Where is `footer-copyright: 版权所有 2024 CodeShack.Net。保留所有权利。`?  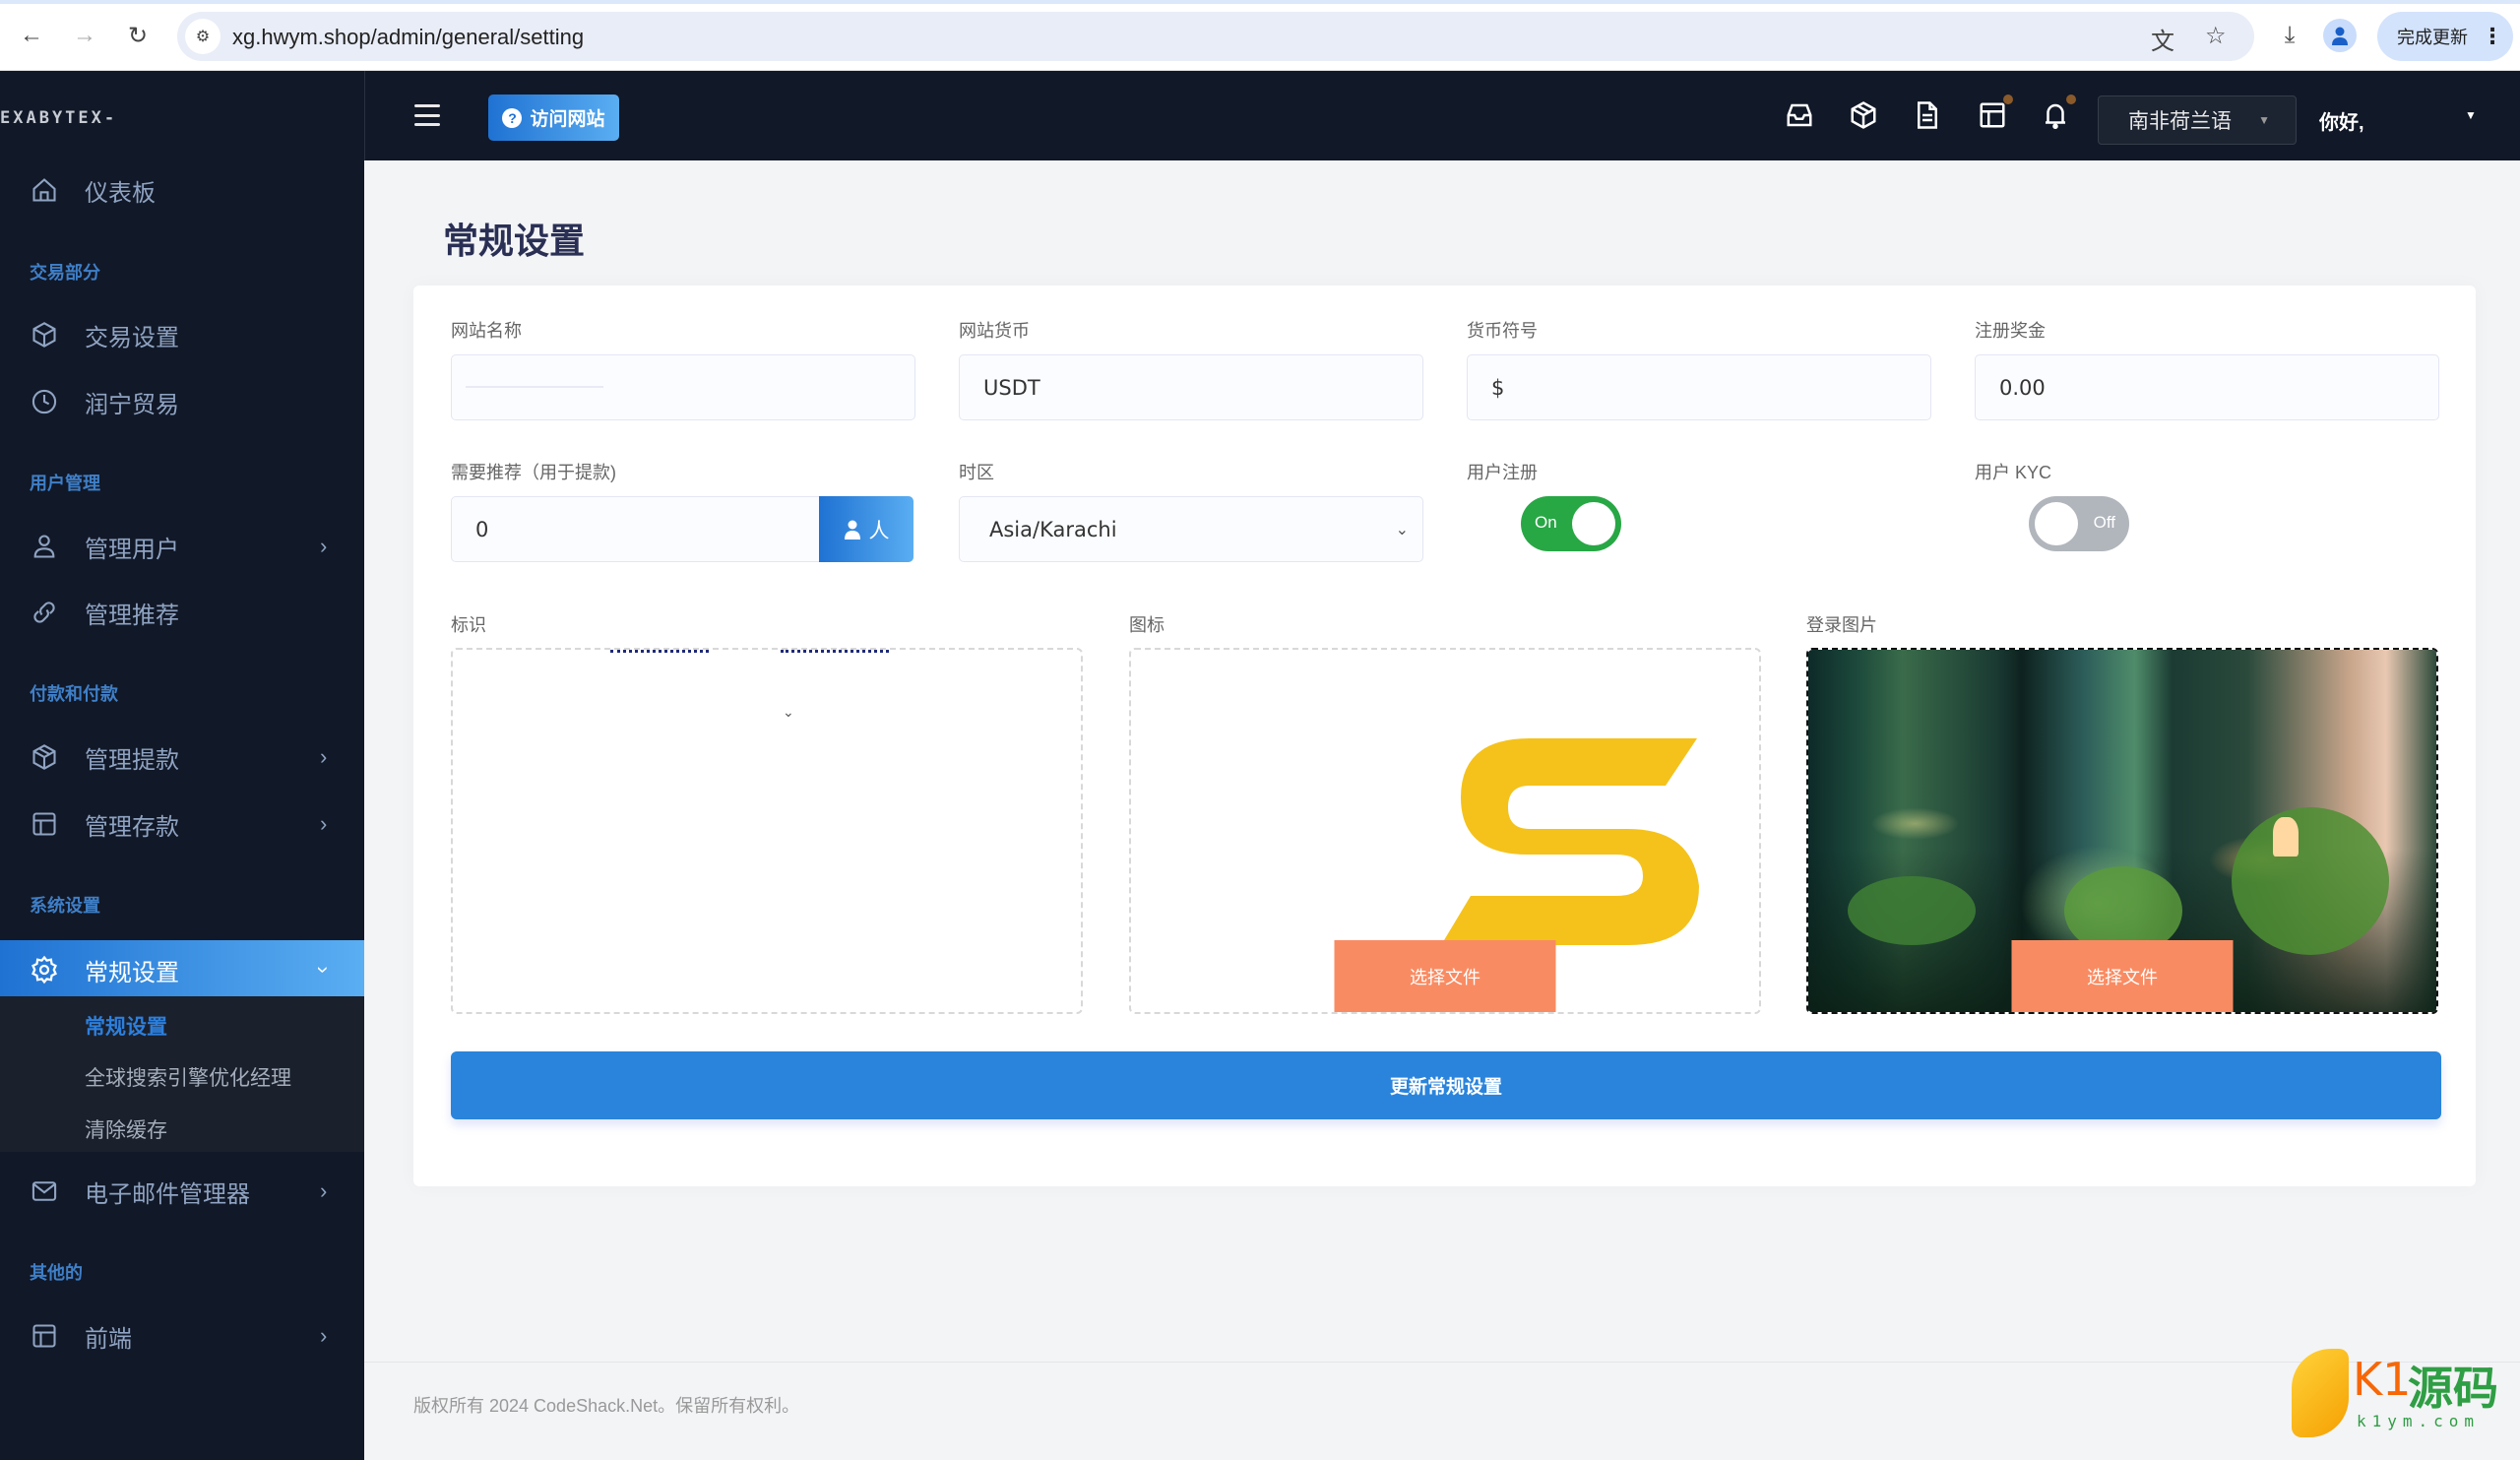
footer-copyright: 版权所有 2024 CodeShack.Net。保留所有权利。 is located at coordinates (606, 1406).